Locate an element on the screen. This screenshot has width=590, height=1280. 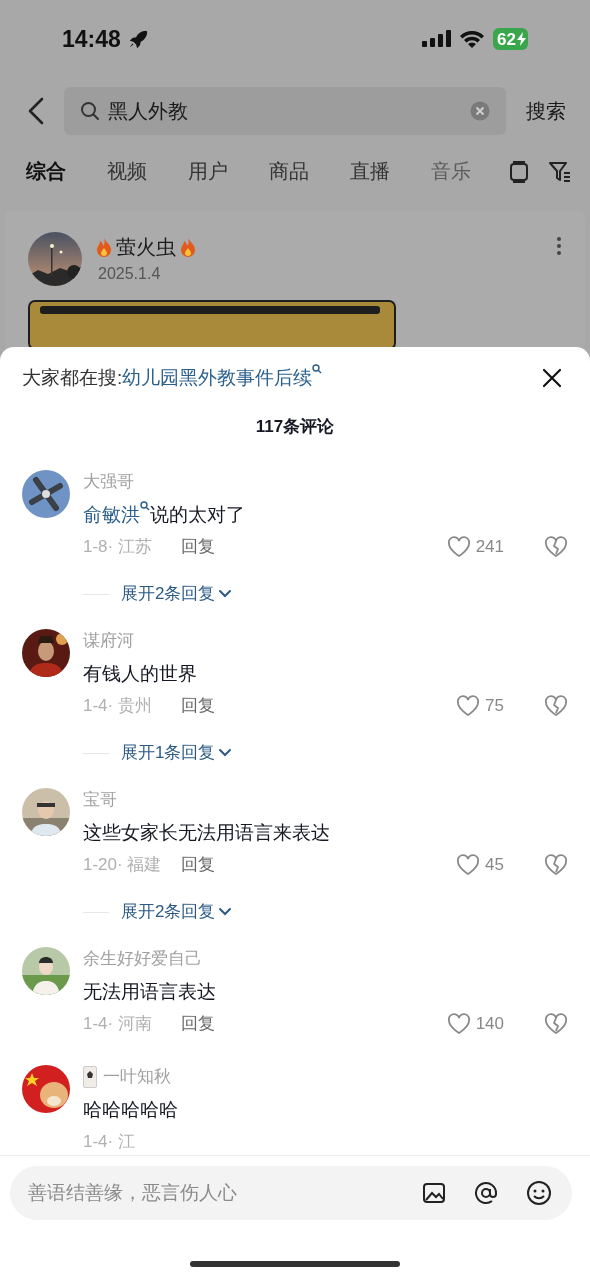
signal-icon is located at coordinates (436, 39).